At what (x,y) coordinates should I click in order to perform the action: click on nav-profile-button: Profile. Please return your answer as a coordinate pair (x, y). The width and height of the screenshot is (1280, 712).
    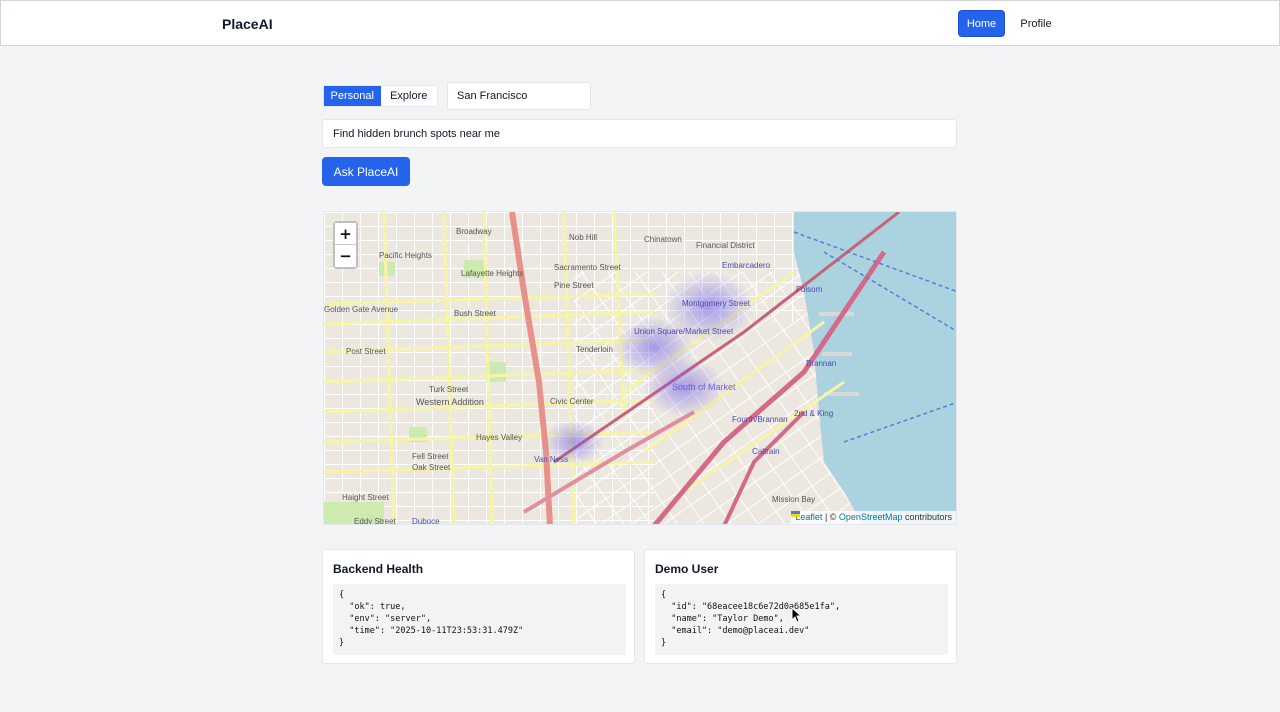
    Looking at the image, I should click on (1036, 23).